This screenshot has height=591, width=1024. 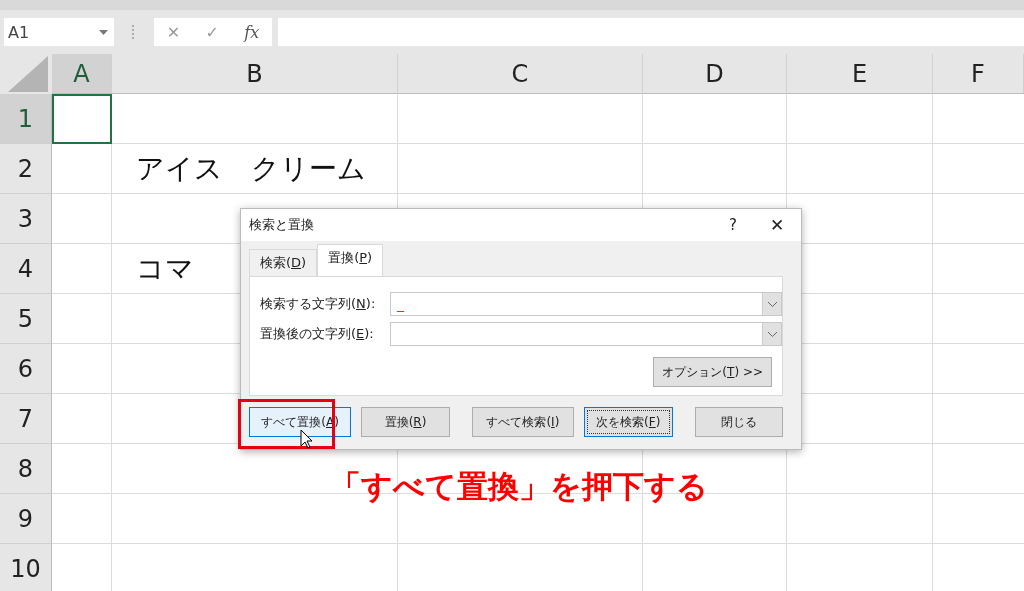 What do you see at coordinates (26, 419) in the screenshot?
I see `row-header: 7` at bounding box center [26, 419].